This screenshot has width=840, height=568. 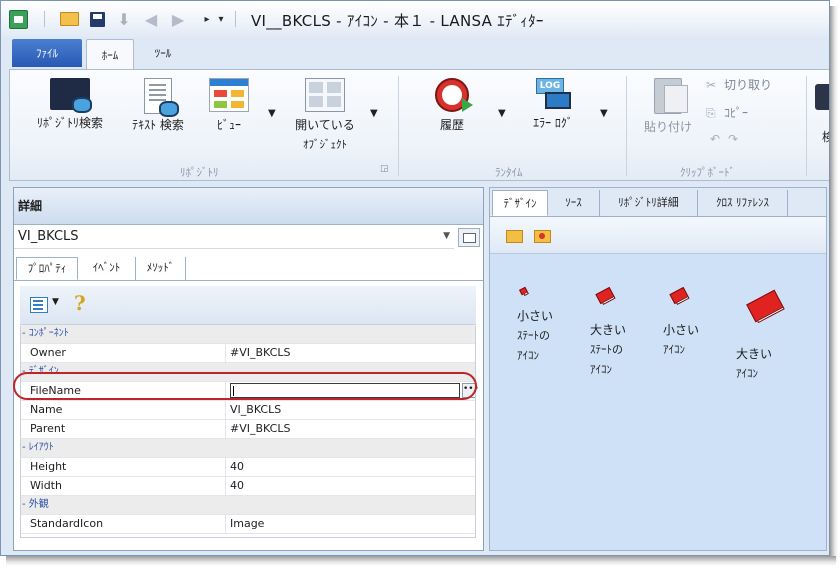 What do you see at coordinates (163, 53) in the screenshot?
I see `tab-tools: ﾂｰﾙ` at bounding box center [163, 53].